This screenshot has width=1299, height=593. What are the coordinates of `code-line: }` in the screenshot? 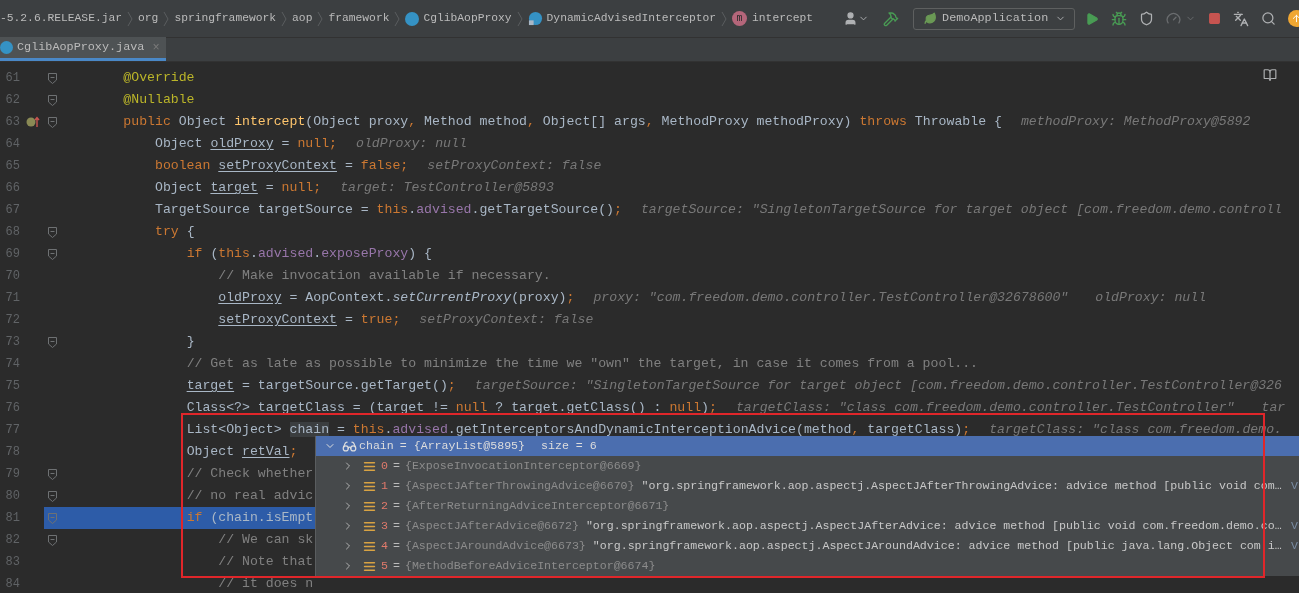 It's located at (190, 342).